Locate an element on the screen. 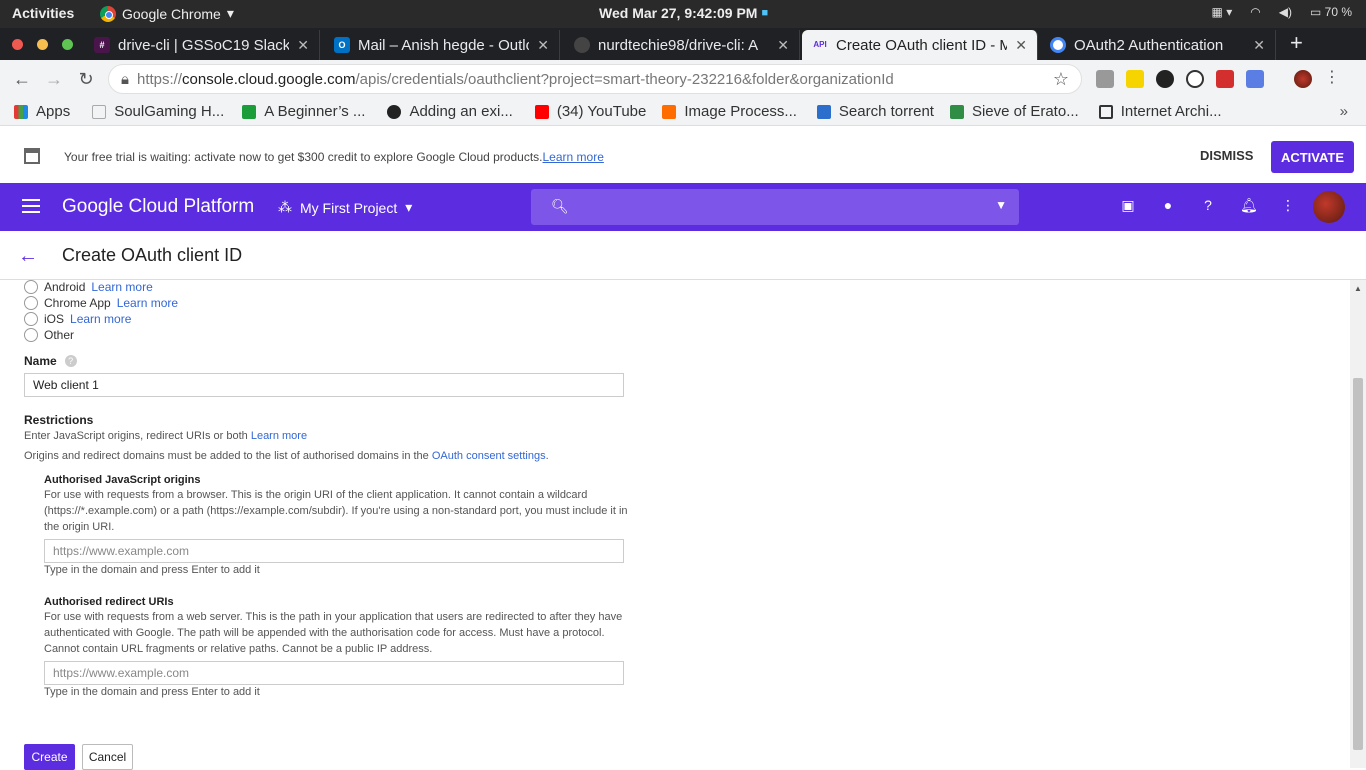 The width and height of the screenshot is (1366, 770). chrome-icon is located at coordinates (108, 13).